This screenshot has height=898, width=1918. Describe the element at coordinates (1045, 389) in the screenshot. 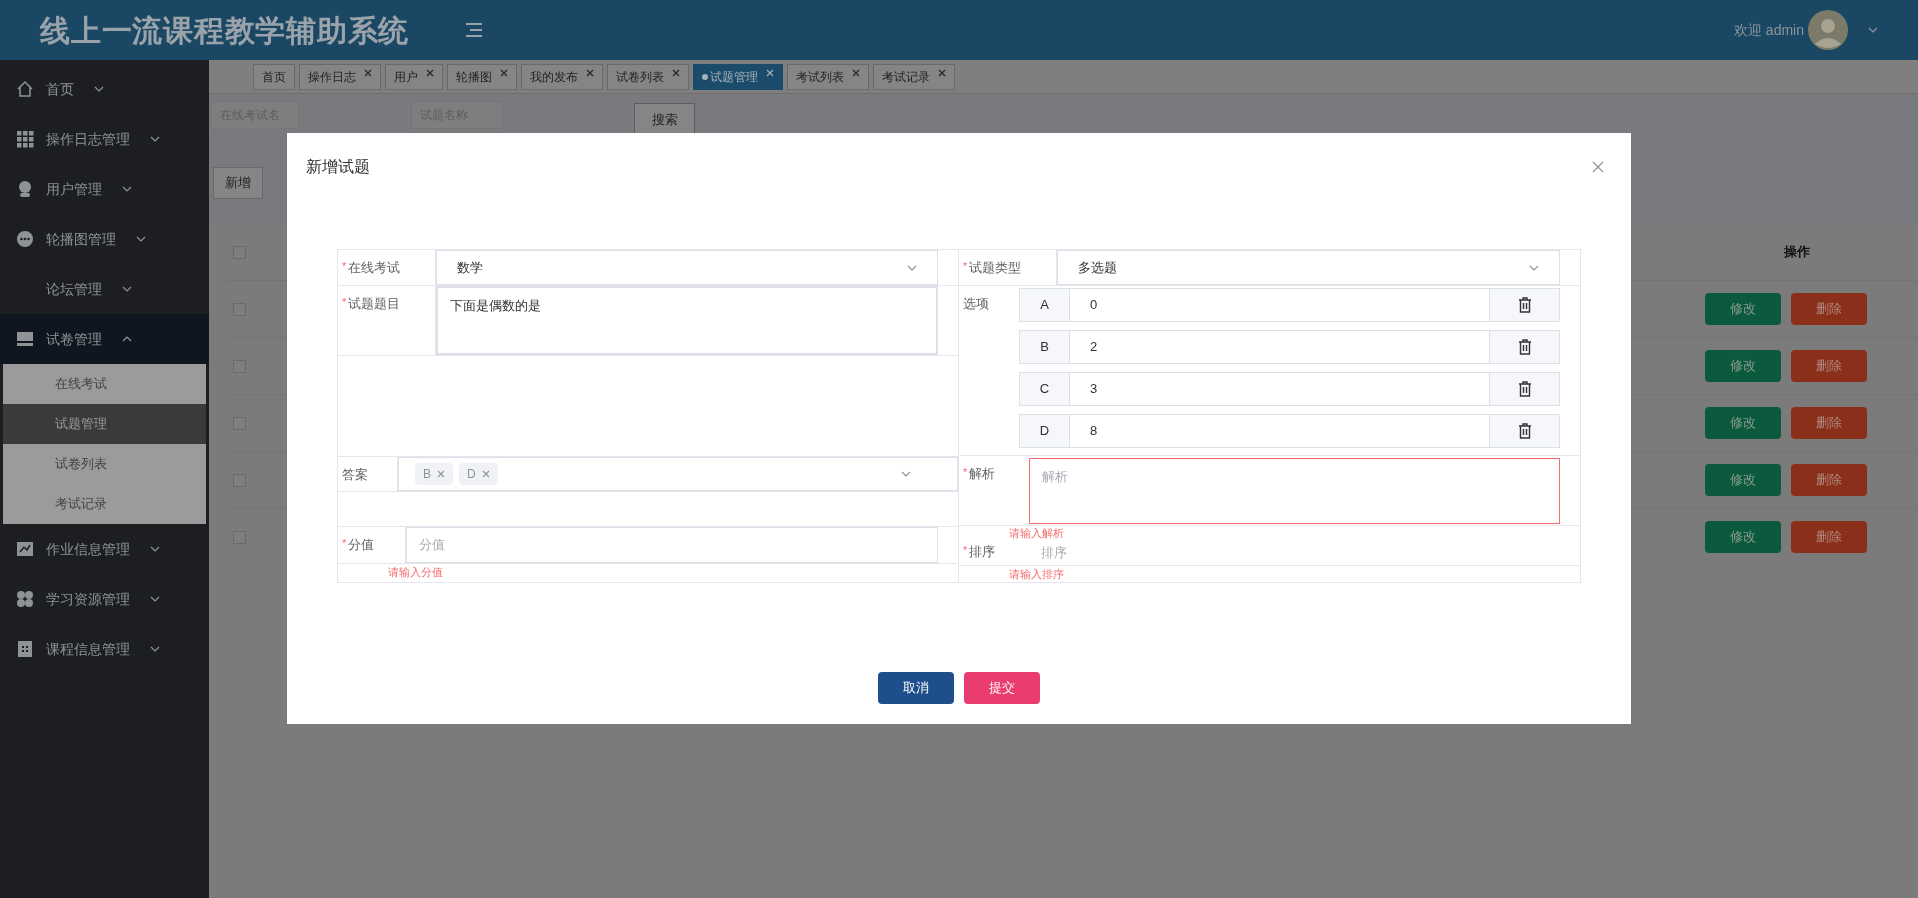

I see `option-letter: C` at that location.